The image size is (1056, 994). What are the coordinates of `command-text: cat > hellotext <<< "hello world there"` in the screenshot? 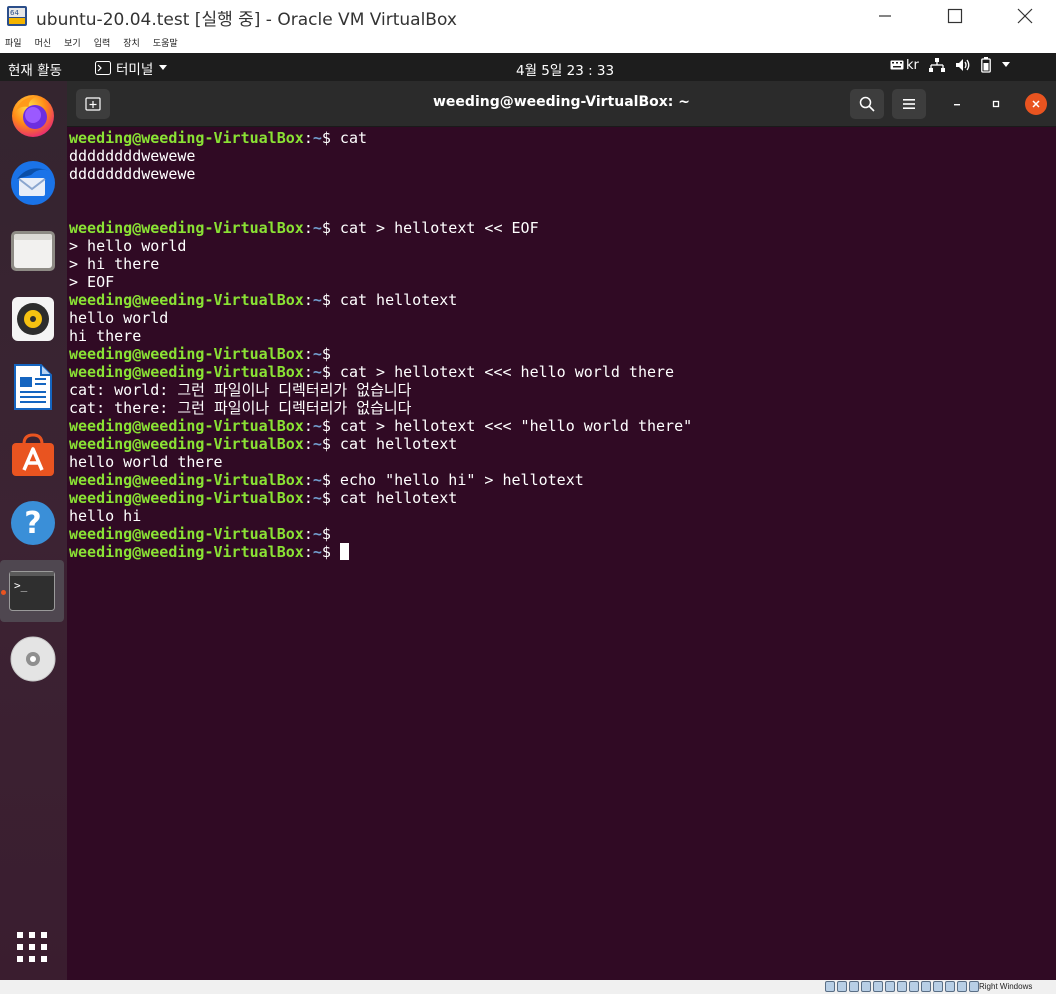 It's located at (511, 426).